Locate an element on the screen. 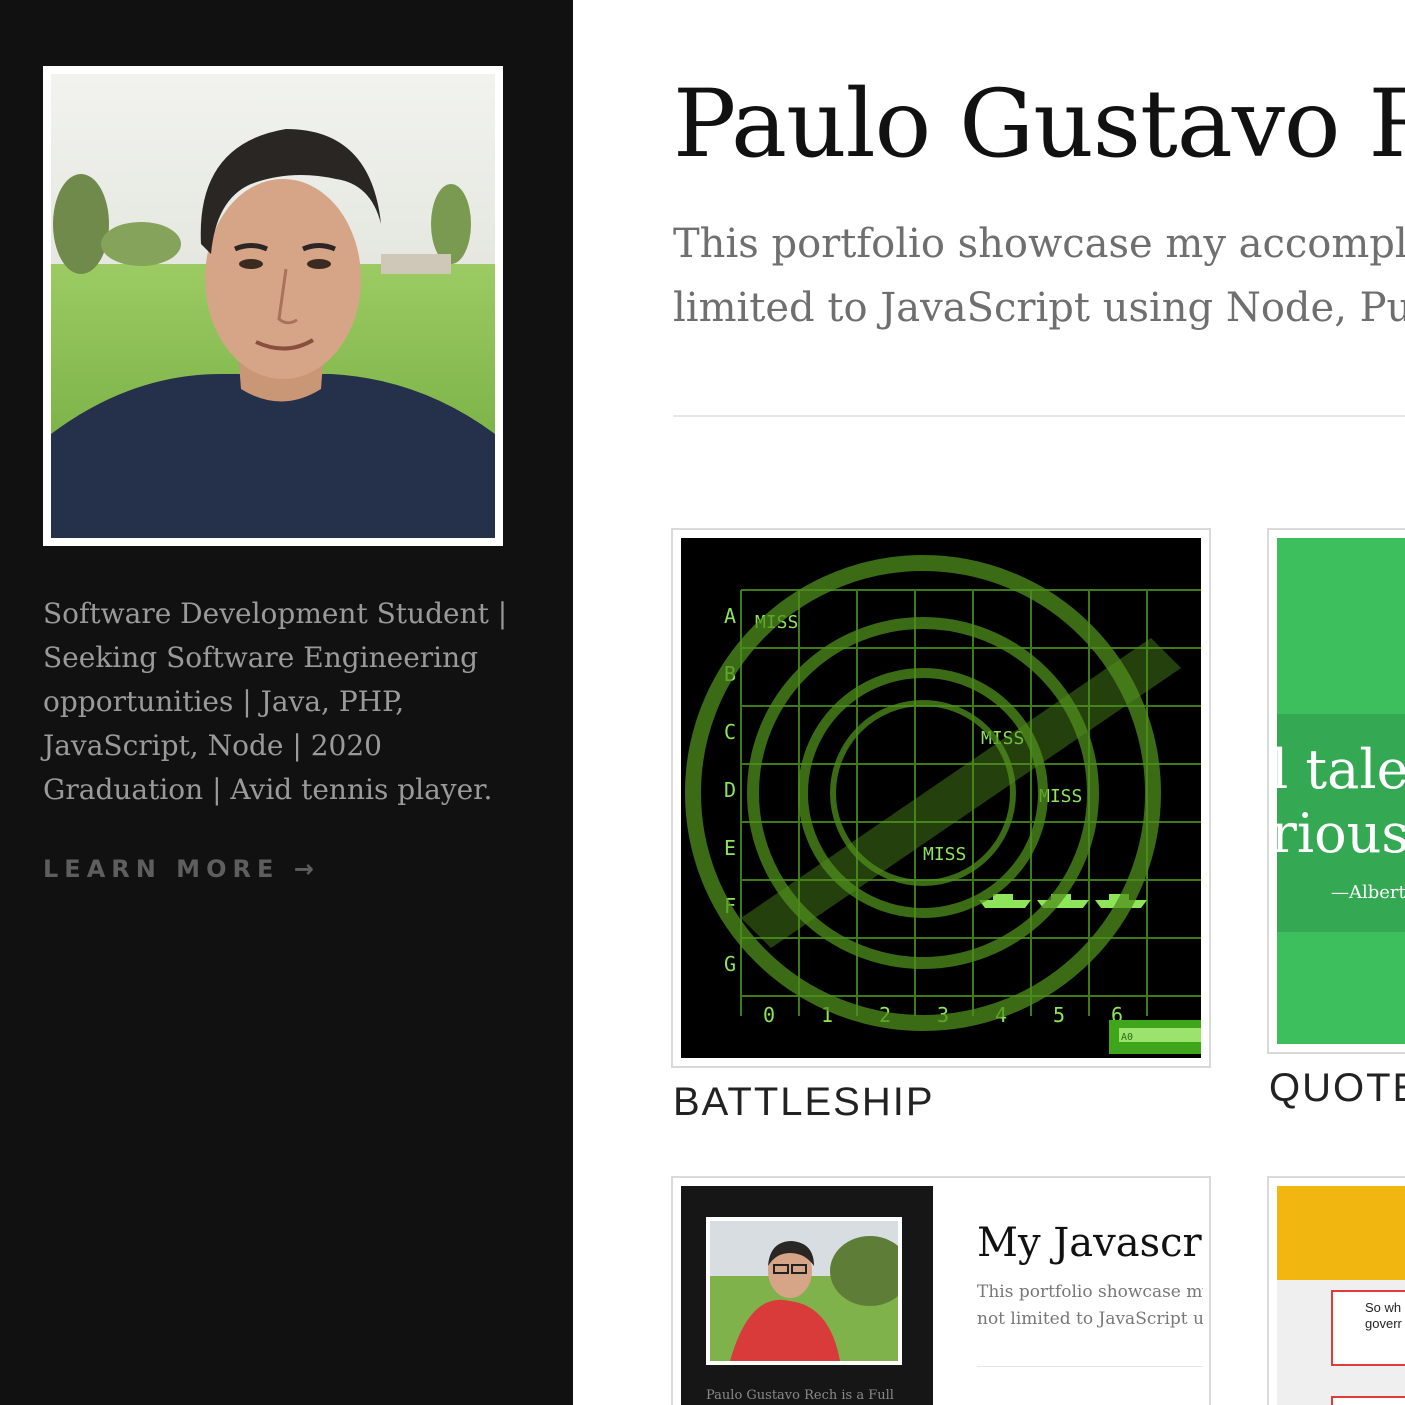 Image resolution: width=1405 pixels, height=1405 pixels. yellow-thumbnail: So wh goverr is located at coordinates (1341, 1295).